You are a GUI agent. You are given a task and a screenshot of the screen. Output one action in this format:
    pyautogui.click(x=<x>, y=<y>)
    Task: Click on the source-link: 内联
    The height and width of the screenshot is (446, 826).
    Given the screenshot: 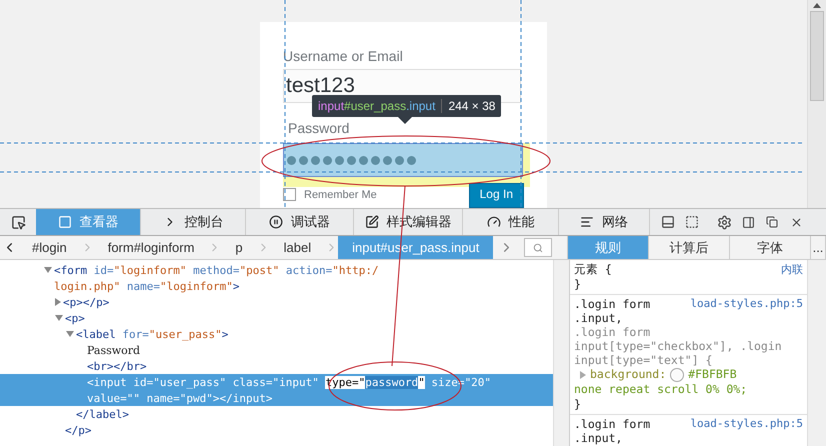 What is the action you would take?
    pyautogui.click(x=792, y=269)
    